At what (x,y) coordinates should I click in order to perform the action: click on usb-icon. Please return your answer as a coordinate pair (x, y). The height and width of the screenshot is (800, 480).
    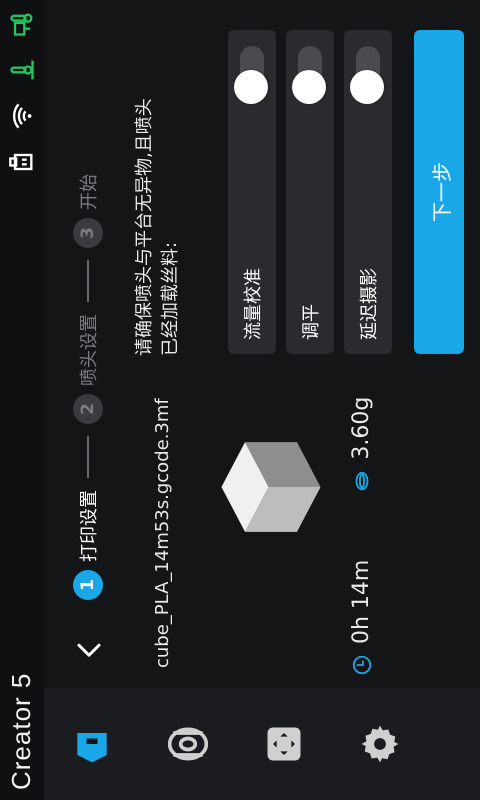
    Looking at the image, I should click on (21, 162).